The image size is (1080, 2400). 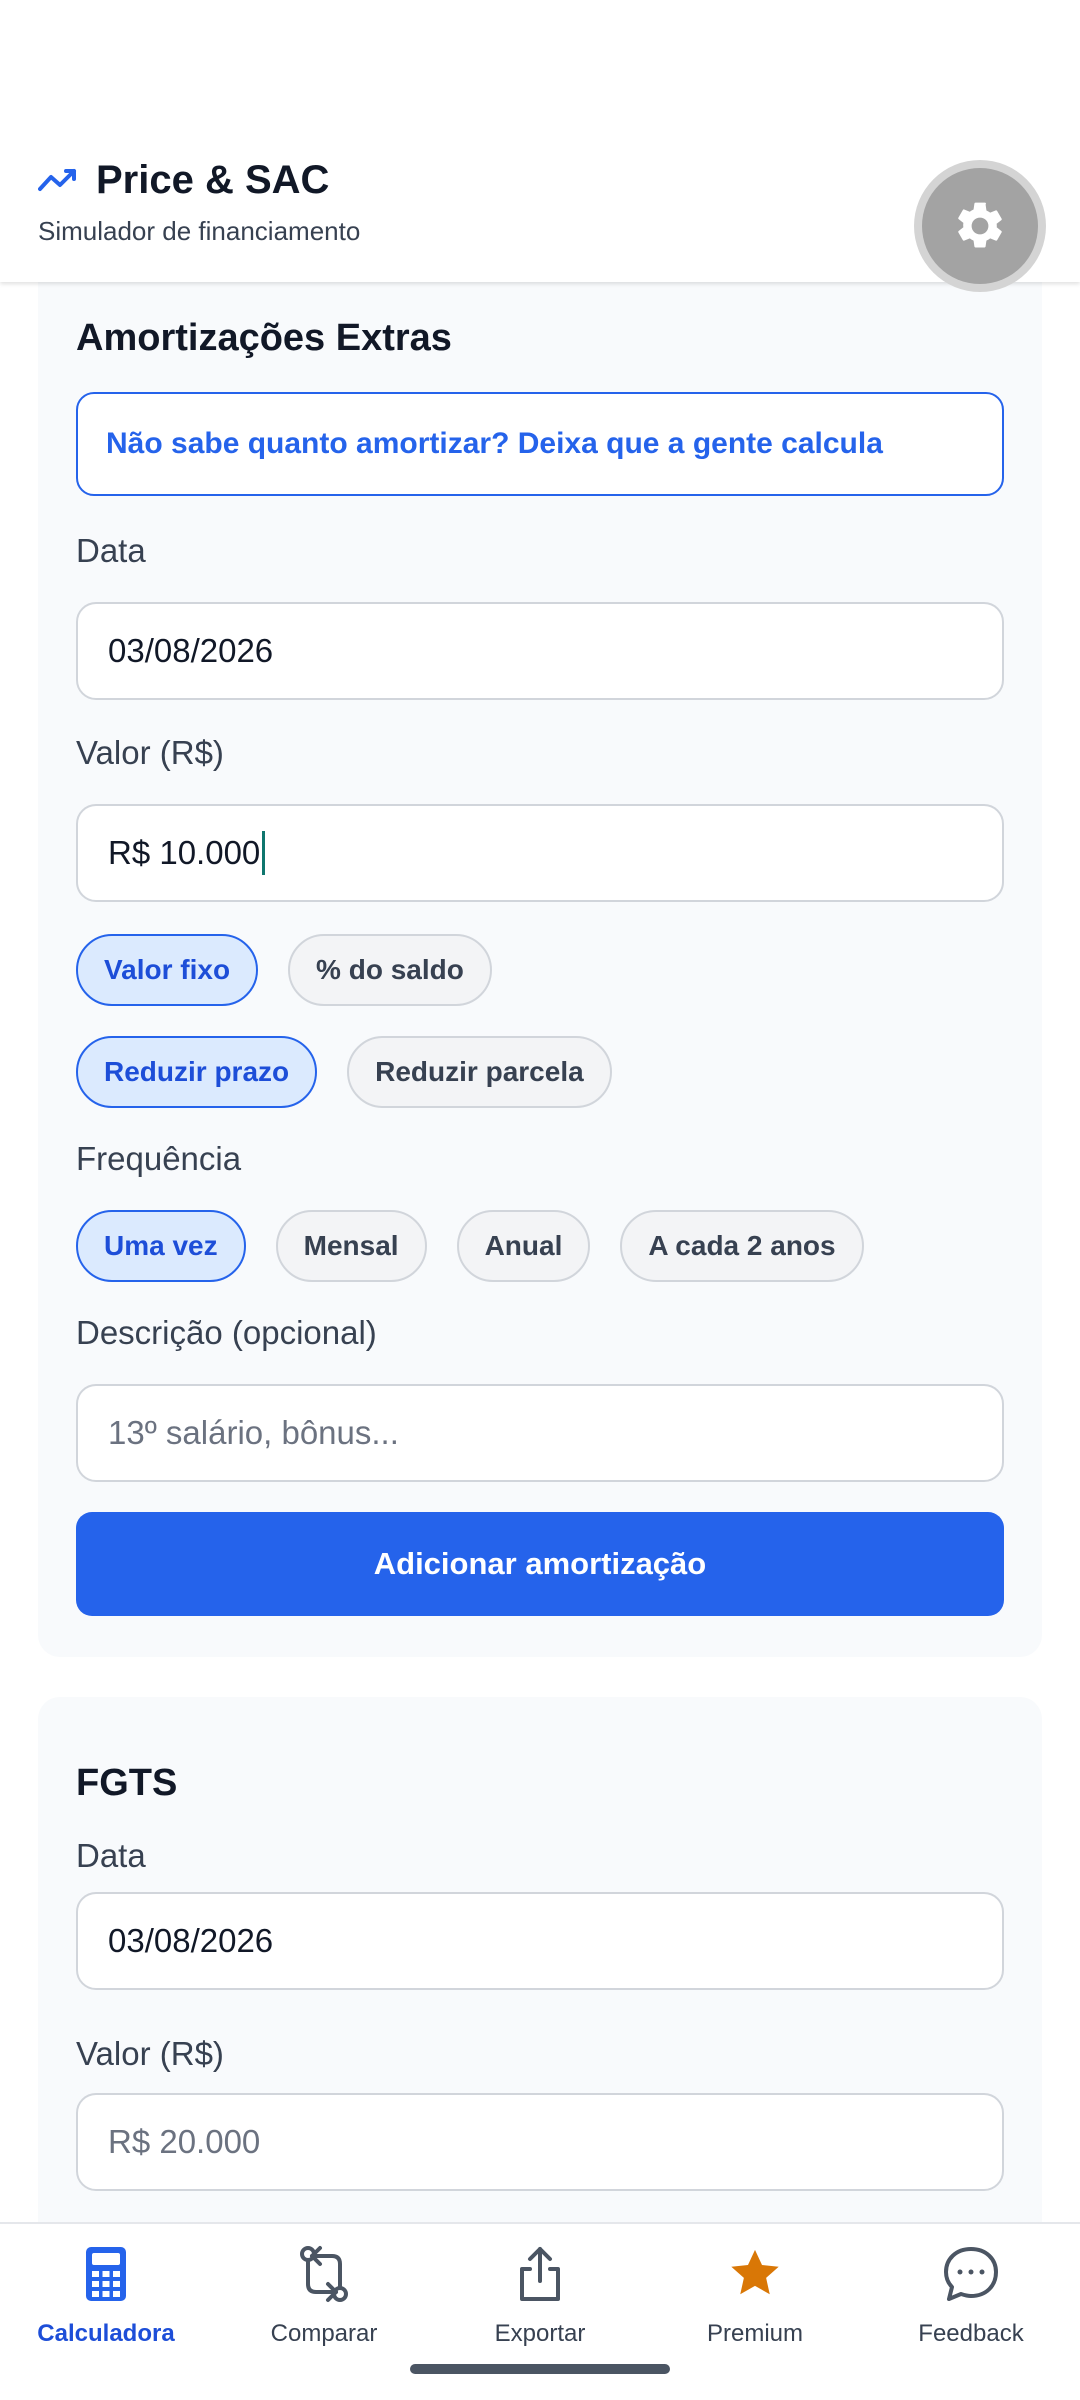 I want to click on compare-icon, so click(x=324, y=2274).